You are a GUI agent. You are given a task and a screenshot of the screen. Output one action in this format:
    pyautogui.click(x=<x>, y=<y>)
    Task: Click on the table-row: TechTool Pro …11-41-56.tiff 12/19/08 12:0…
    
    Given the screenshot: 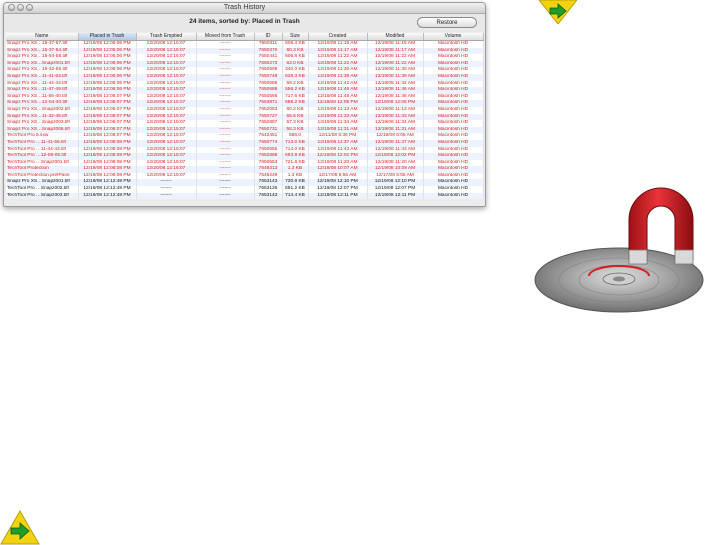 What is the action you would take?
    pyautogui.click(x=245, y=143)
    